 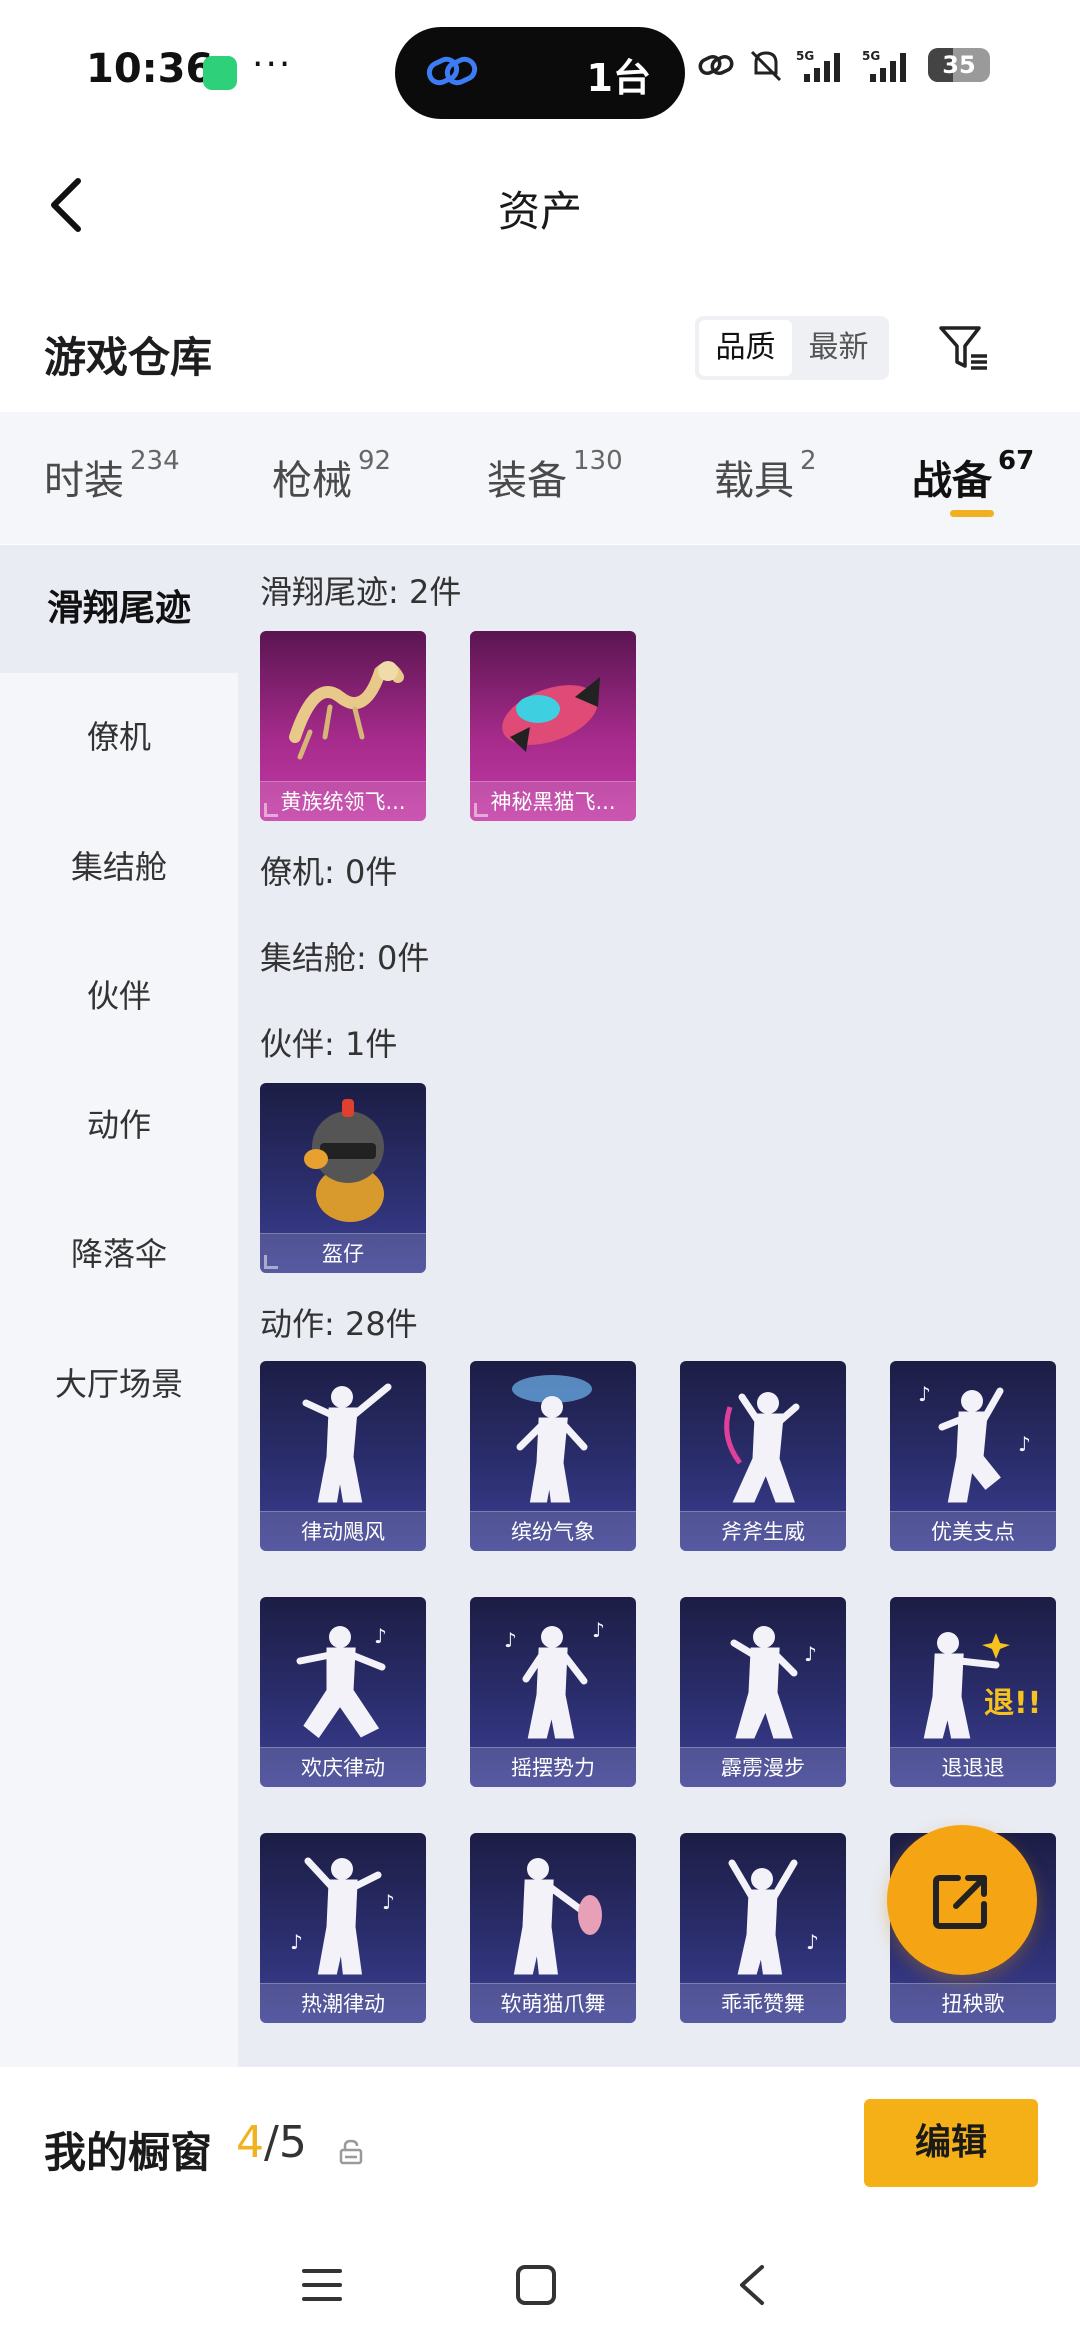 I want to click on active-tab-indicator, so click(x=972, y=513).